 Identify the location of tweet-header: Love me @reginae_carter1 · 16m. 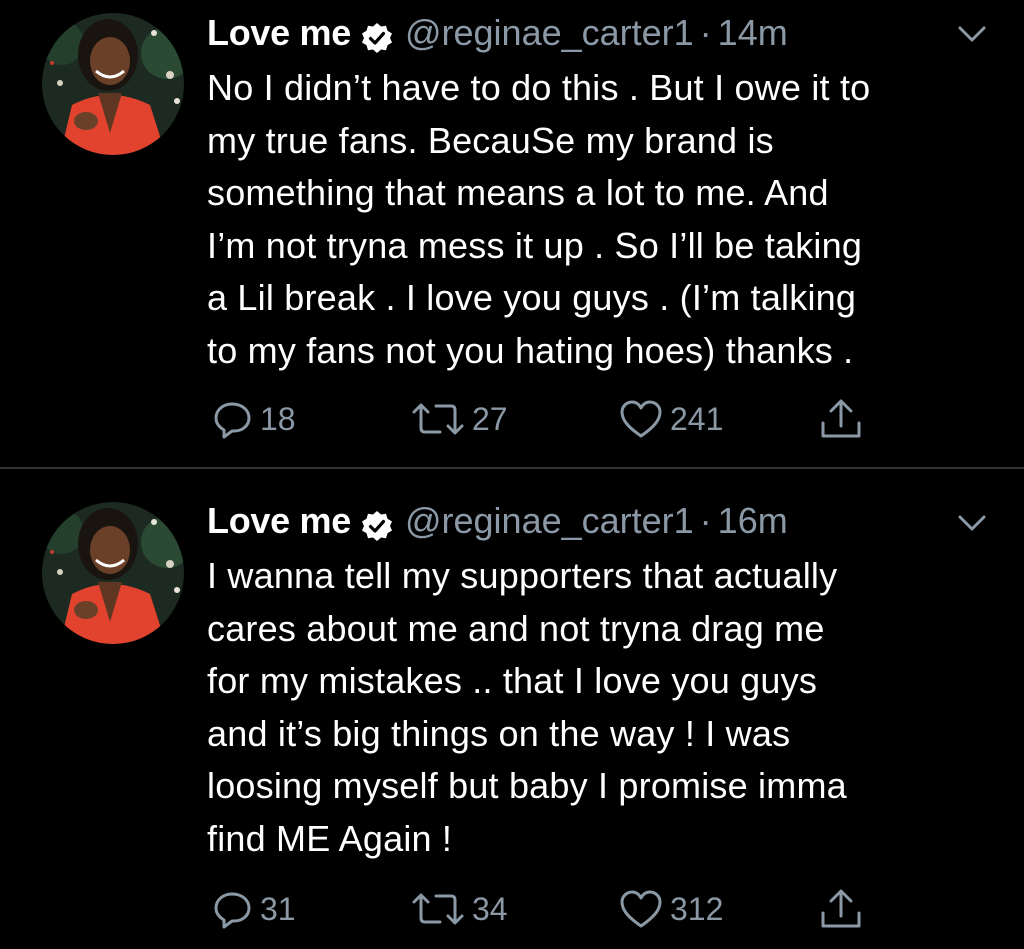
(497, 521).